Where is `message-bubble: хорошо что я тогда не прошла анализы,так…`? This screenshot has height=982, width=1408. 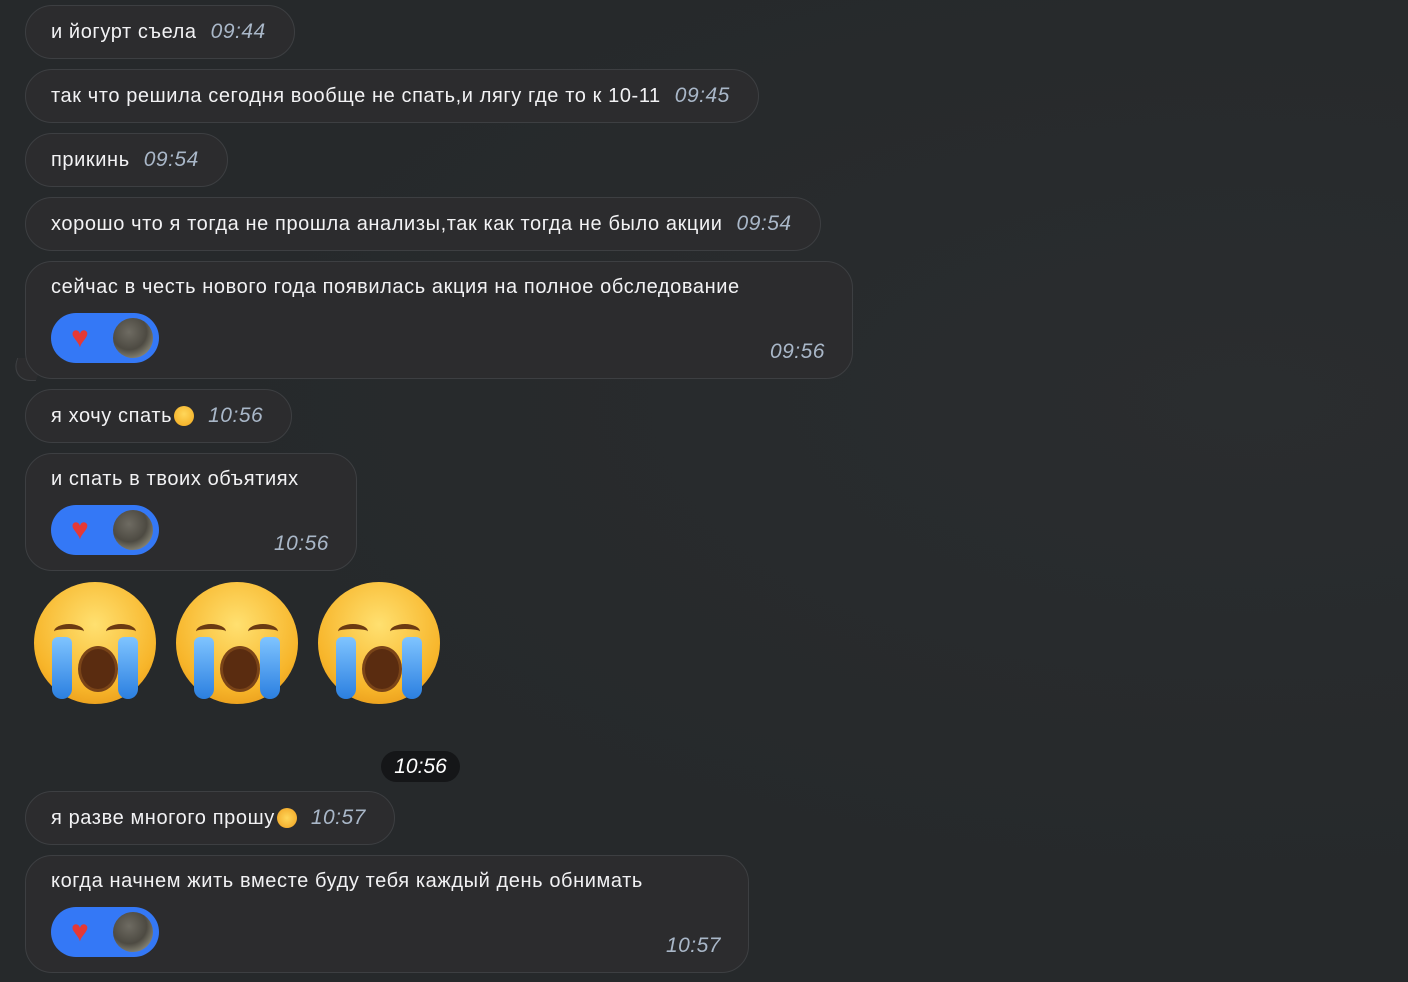
message-bubble: хорошо что я тогда не прошла анализы,так… is located at coordinates (423, 224).